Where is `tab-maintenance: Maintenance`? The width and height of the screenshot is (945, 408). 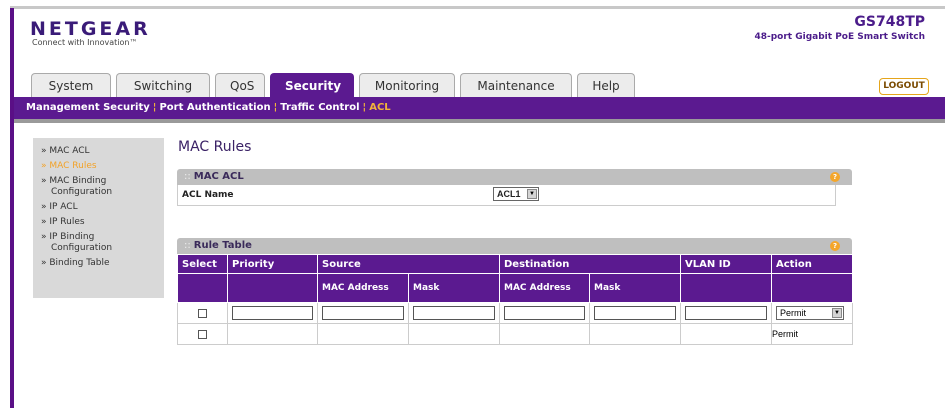 tab-maintenance: Maintenance is located at coordinates (516, 85).